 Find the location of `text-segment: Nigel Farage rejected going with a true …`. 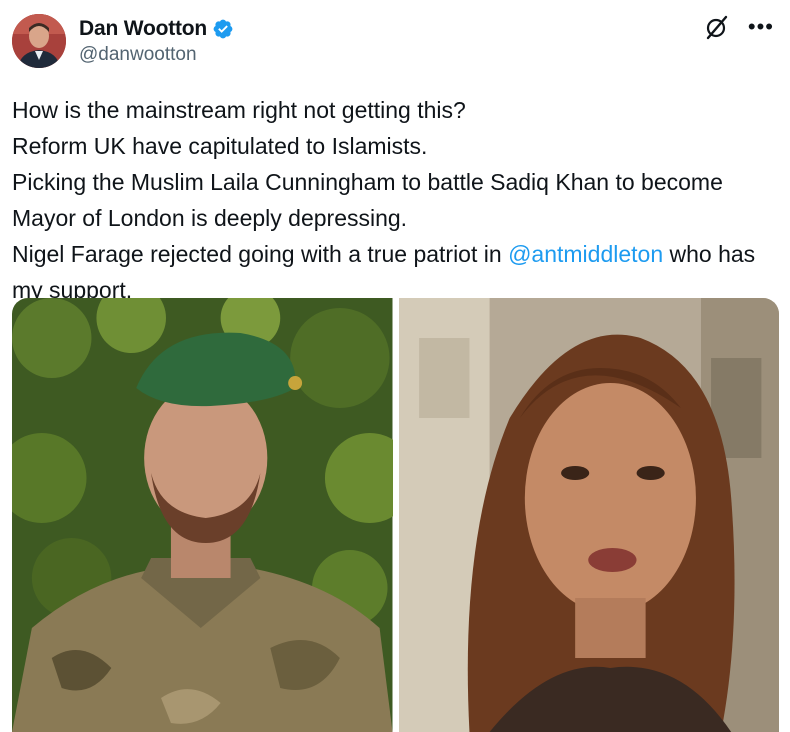

text-segment: Nigel Farage rejected going with a true … is located at coordinates (260, 254).